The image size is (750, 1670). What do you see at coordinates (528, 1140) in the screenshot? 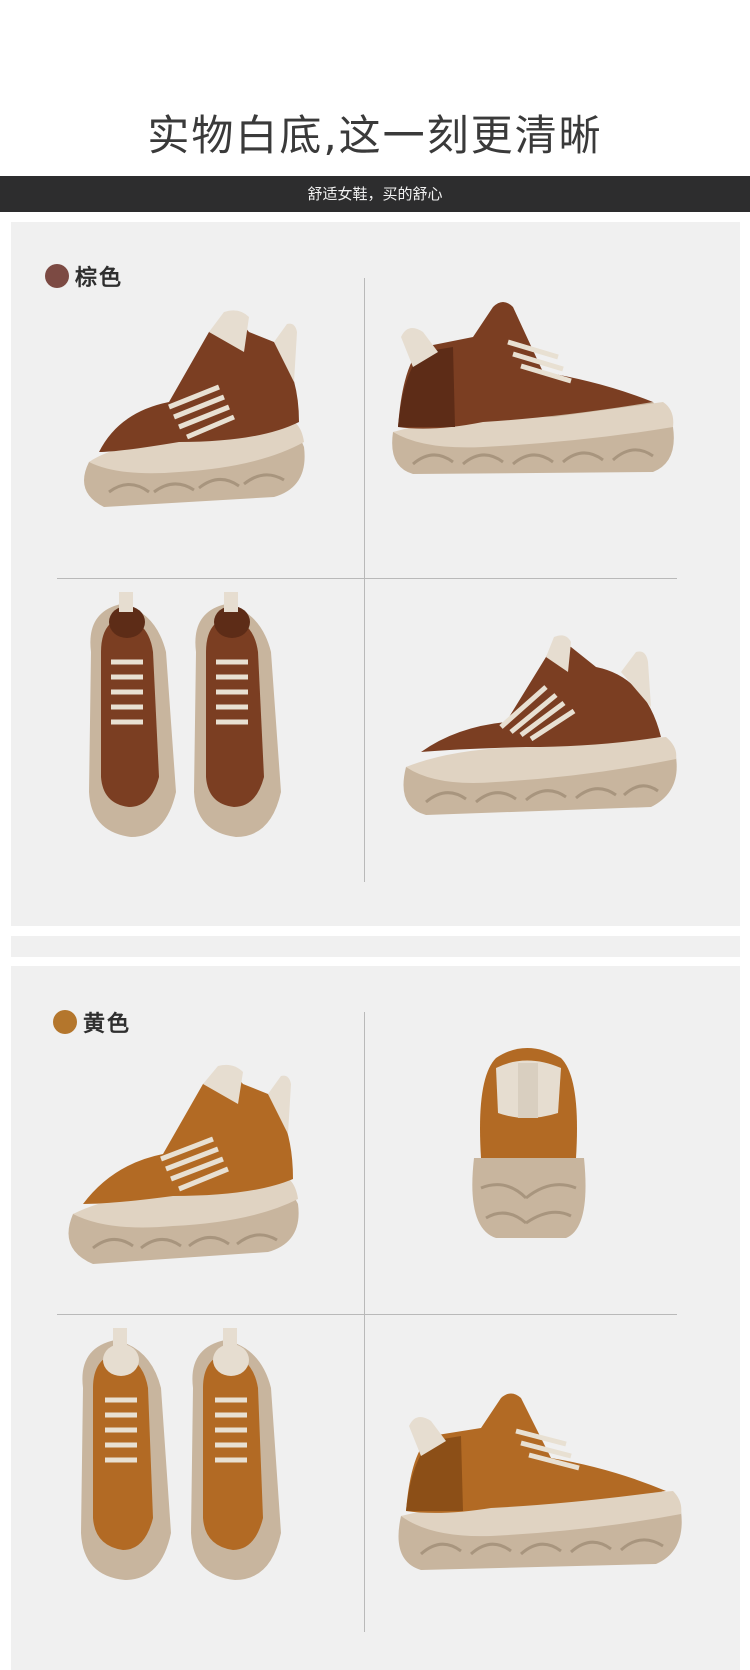
I see `shoe-back-view` at bounding box center [528, 1140].